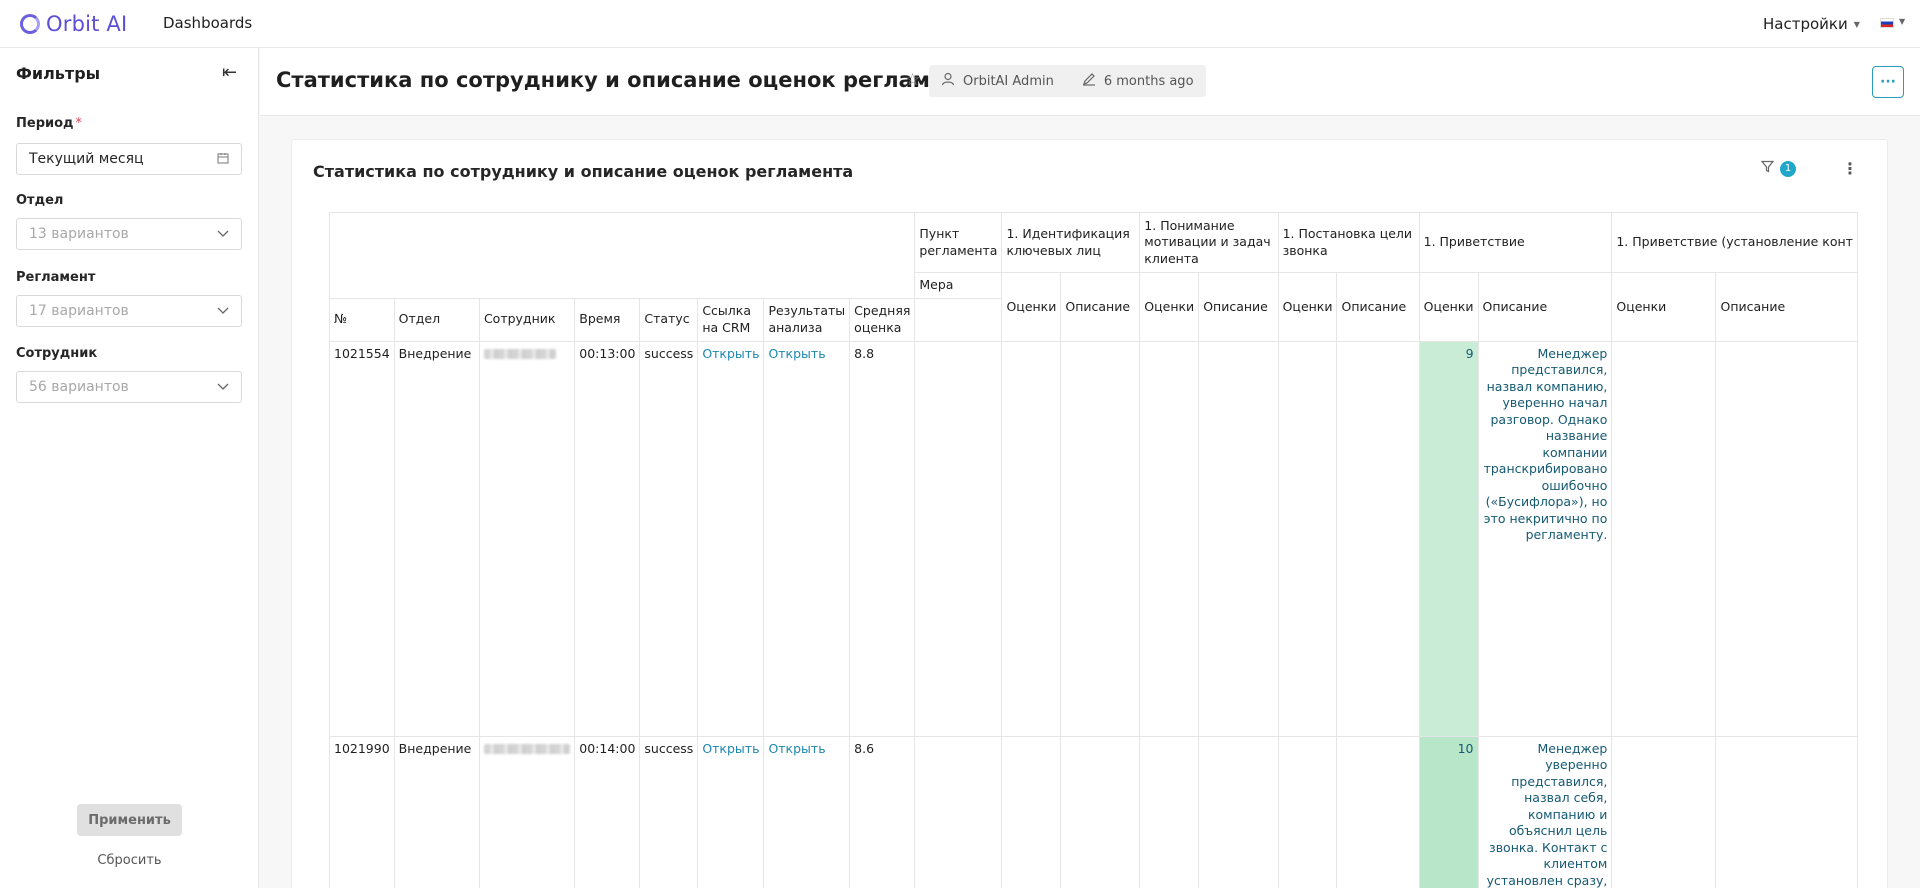 This screenshot has height=888, width=1920. Describe the element at coordinates (607, 811) in the screenshot. I see `cell-time: 00:14:00` at that location.